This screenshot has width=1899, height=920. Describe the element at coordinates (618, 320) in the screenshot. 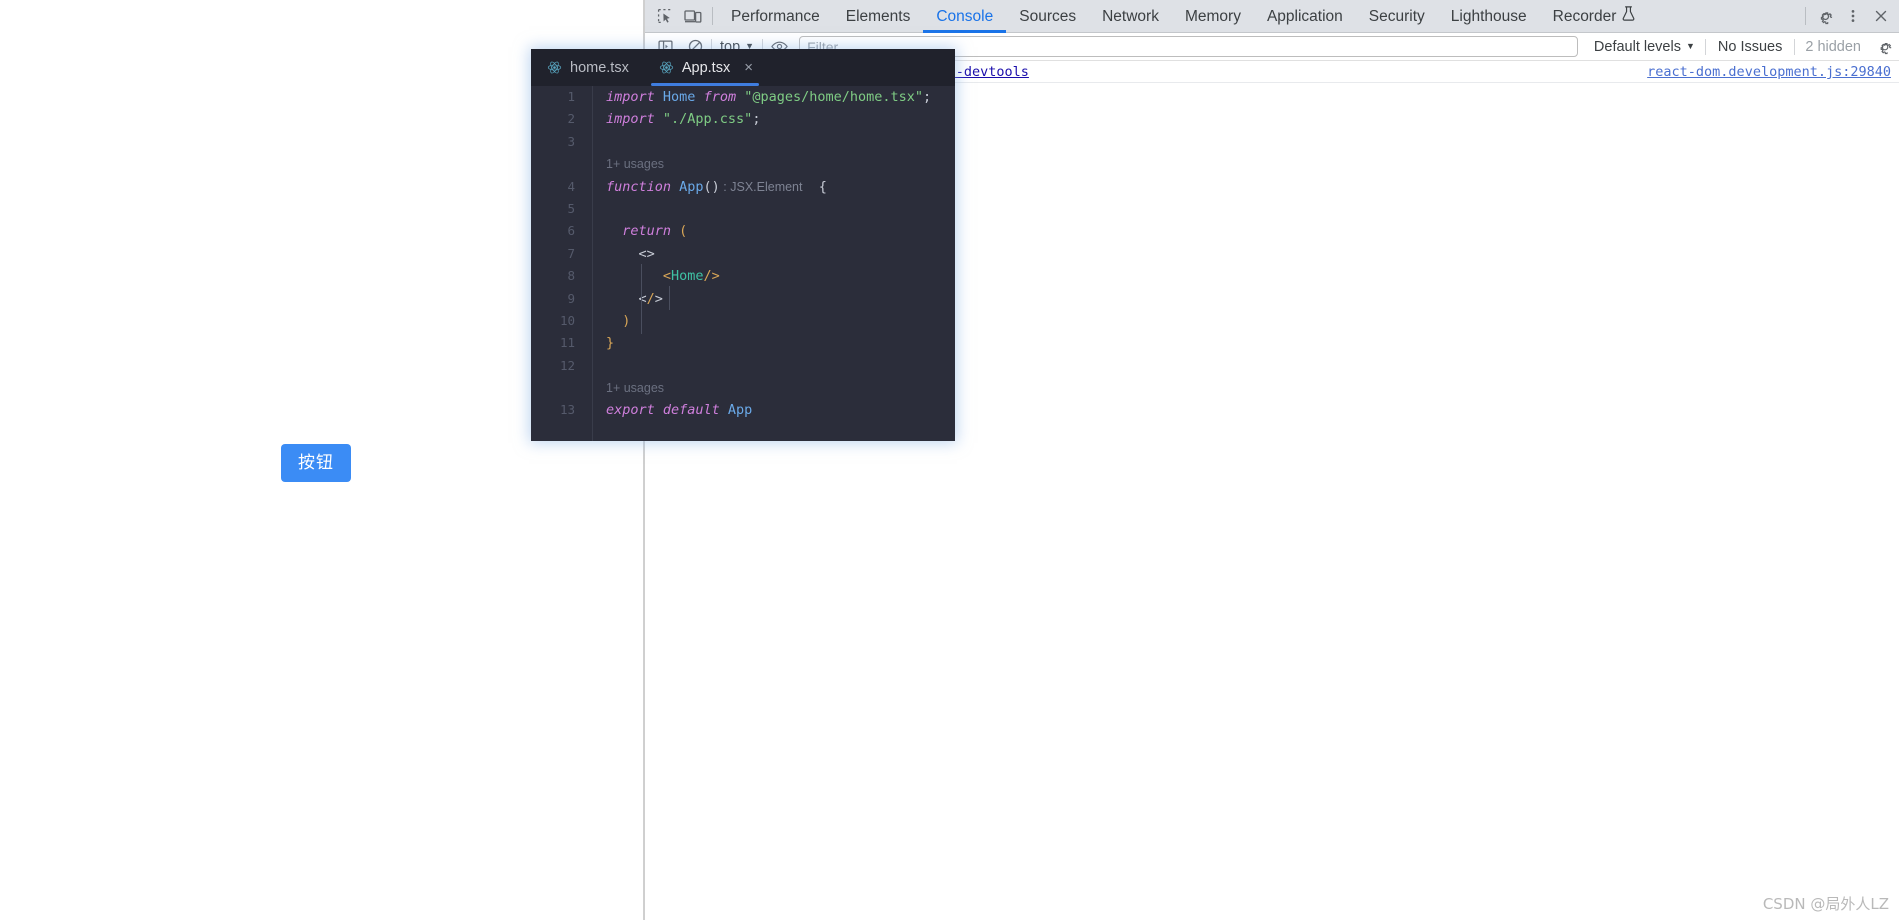

I see `code-text: )` at that location.